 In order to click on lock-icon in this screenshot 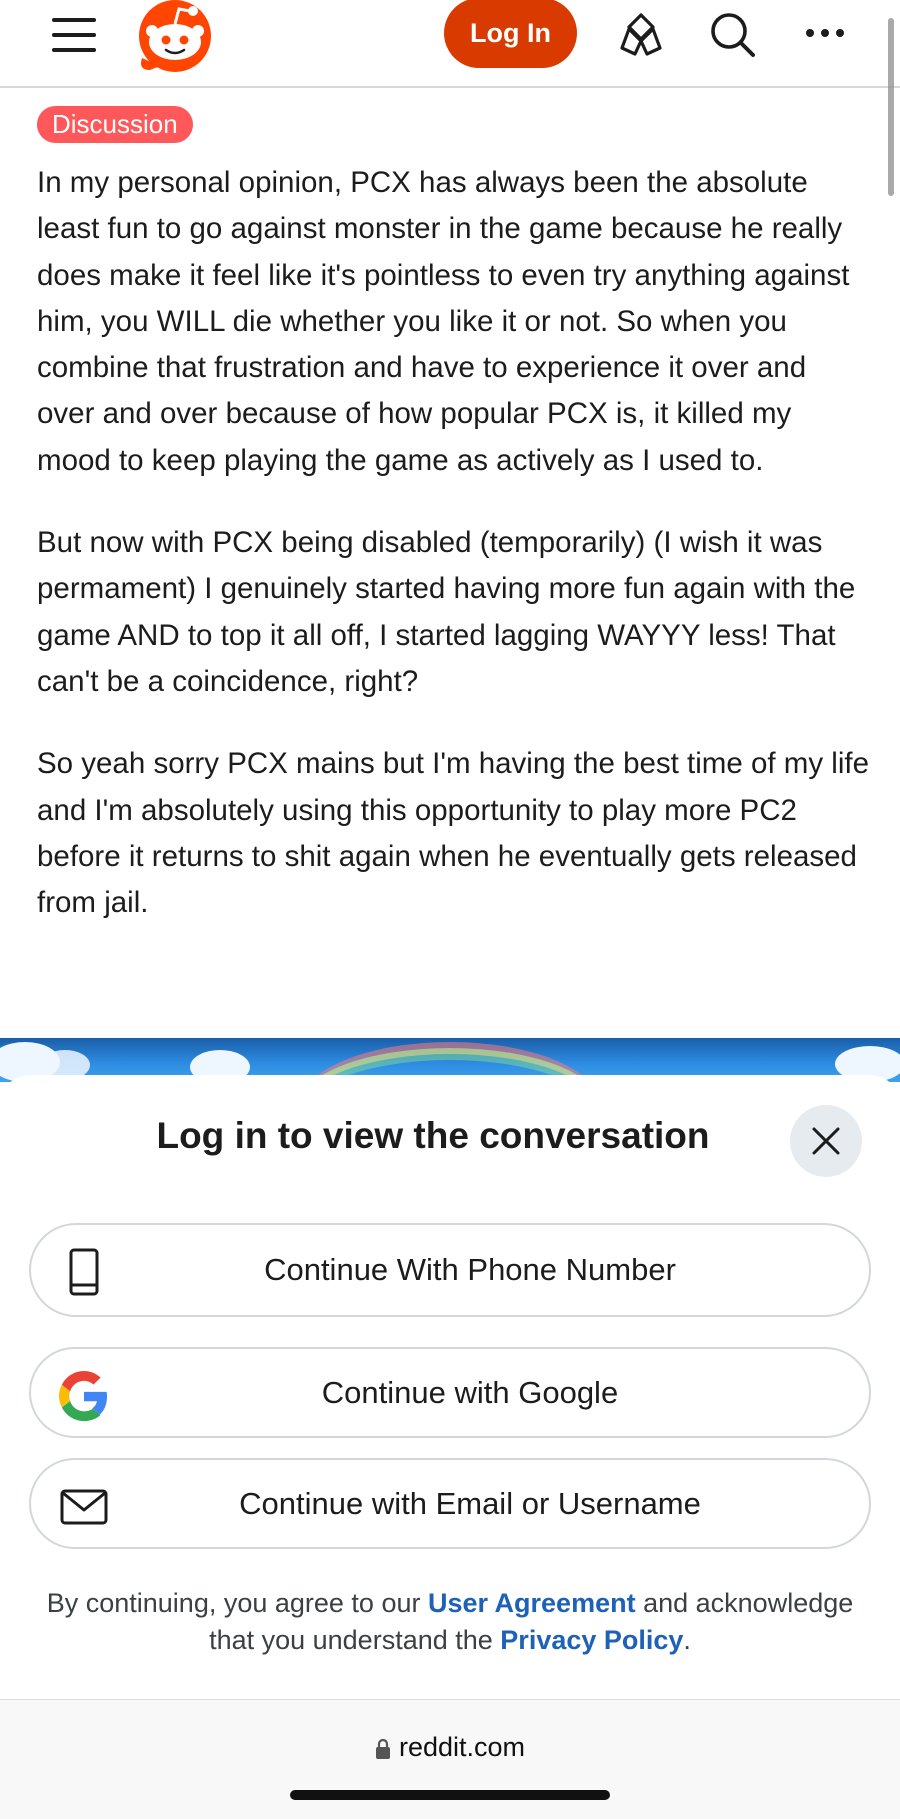, I will do `click(382, 1748)`.